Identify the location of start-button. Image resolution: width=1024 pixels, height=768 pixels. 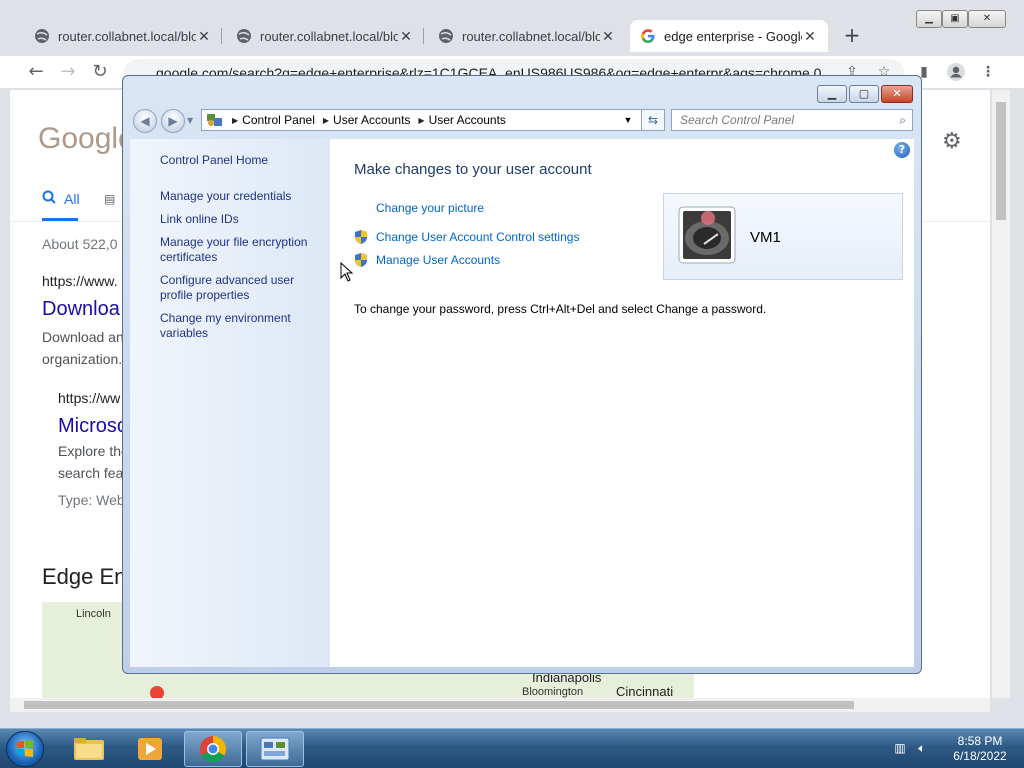
(25, 749).